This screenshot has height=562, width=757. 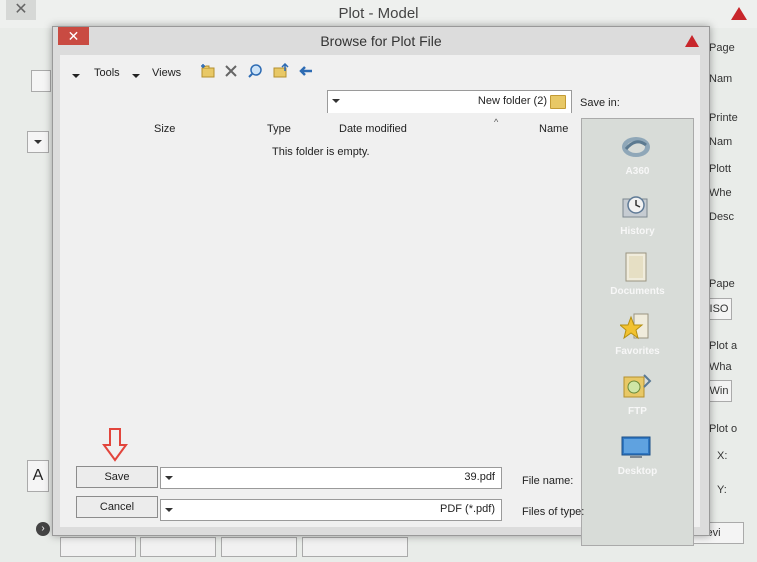 What do you see at coordinates (231, 71) in the screenshot?
I see `delete-icon` at bounding box center [231, 71].